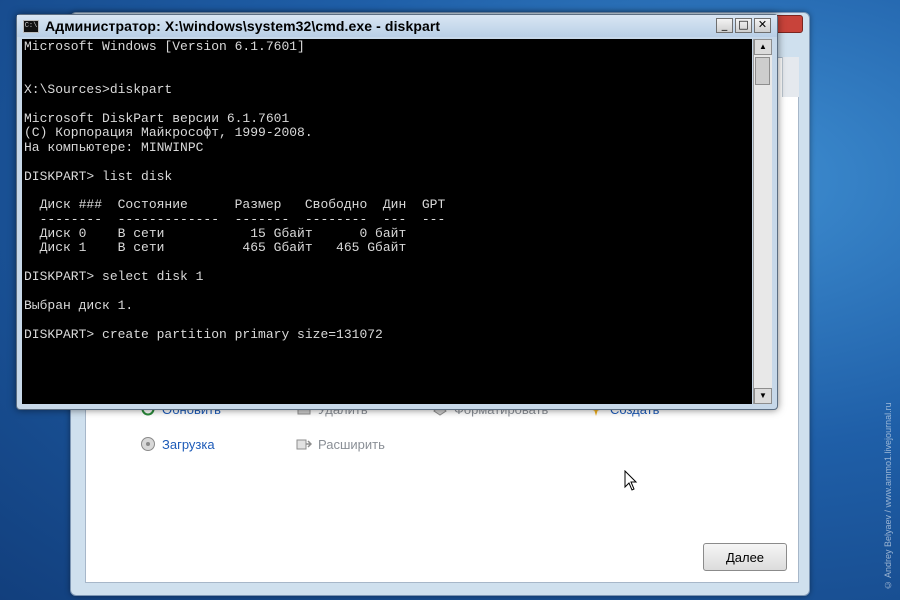  I want to click on close-button: ✕, so click(762, 25).